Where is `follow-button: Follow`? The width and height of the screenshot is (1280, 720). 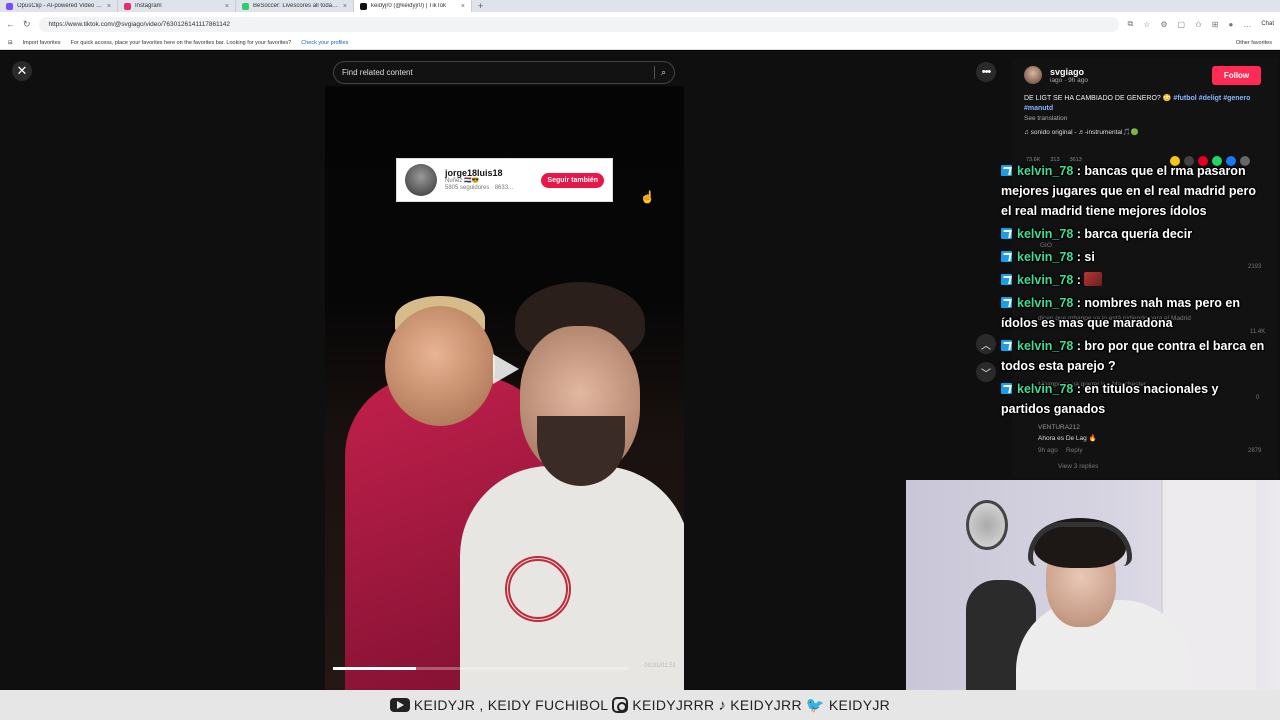
follow-button: Follow is located at coordinates (1236, 75).